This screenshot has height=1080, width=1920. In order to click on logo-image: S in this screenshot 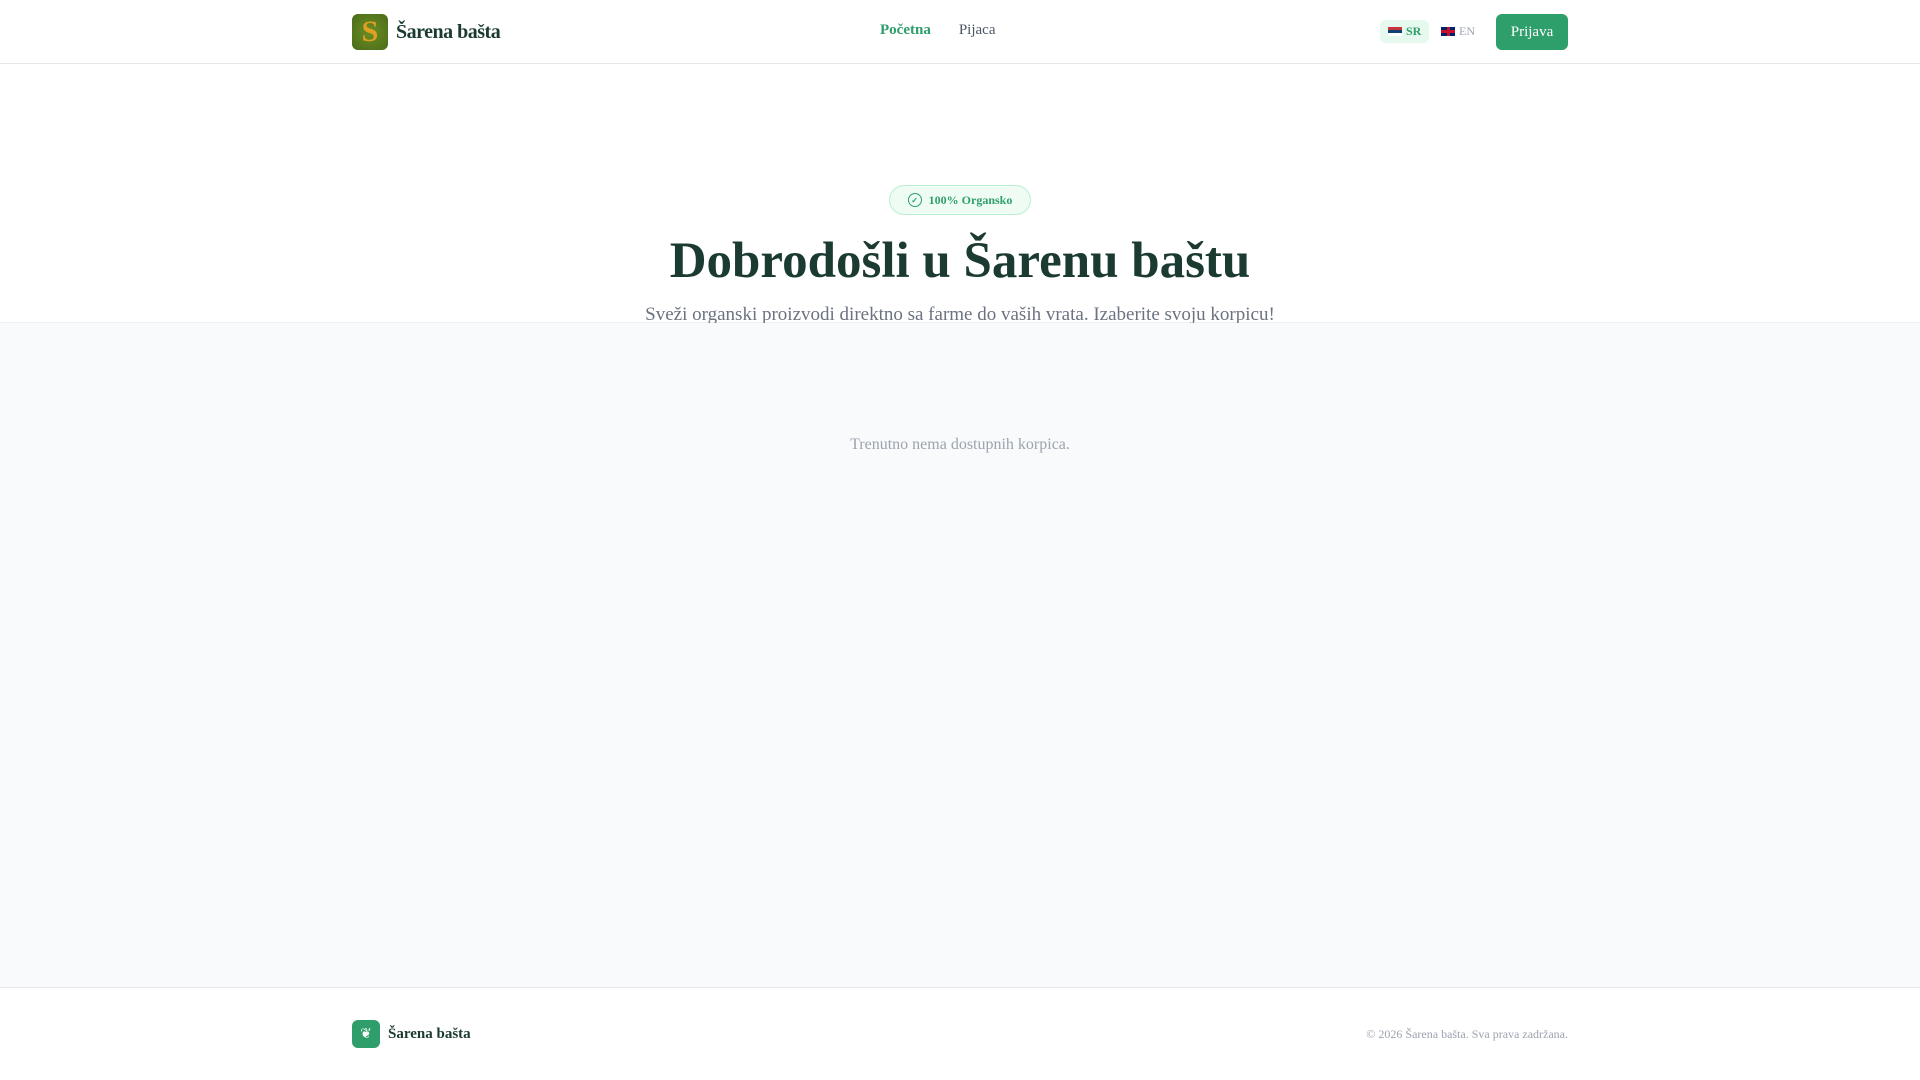, I will do `click(370, 32)`.